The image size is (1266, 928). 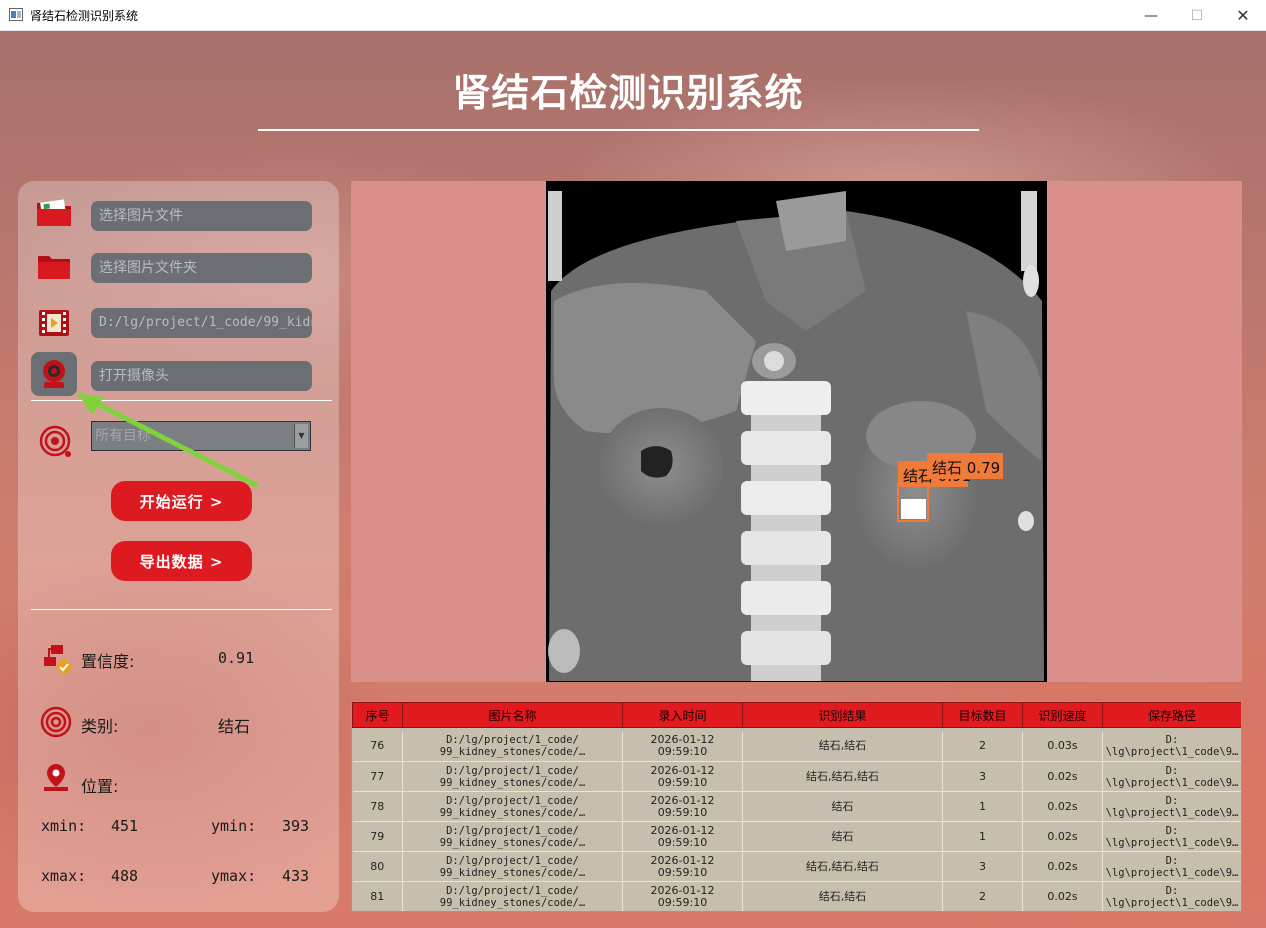 I want to click on video-icon, so click(x=54, y=323).